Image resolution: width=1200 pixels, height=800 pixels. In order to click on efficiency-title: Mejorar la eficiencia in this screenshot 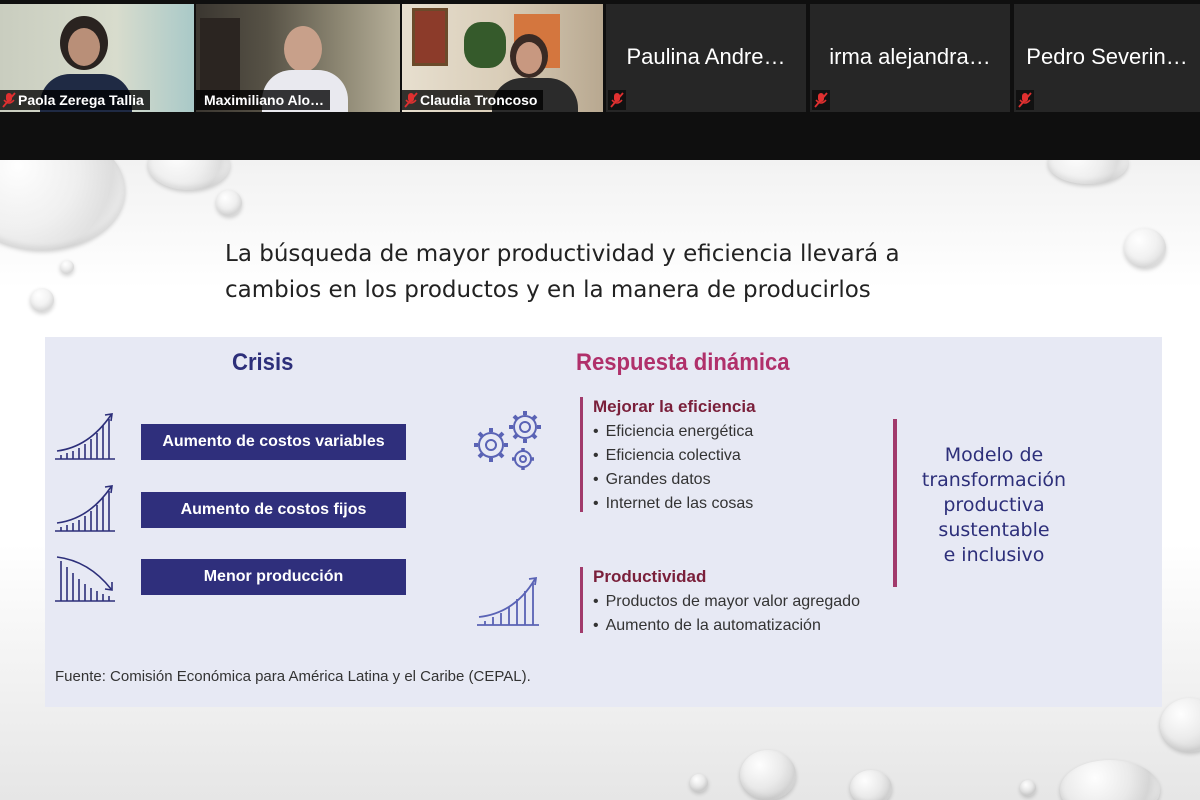, I will do `click(674, 406)`.